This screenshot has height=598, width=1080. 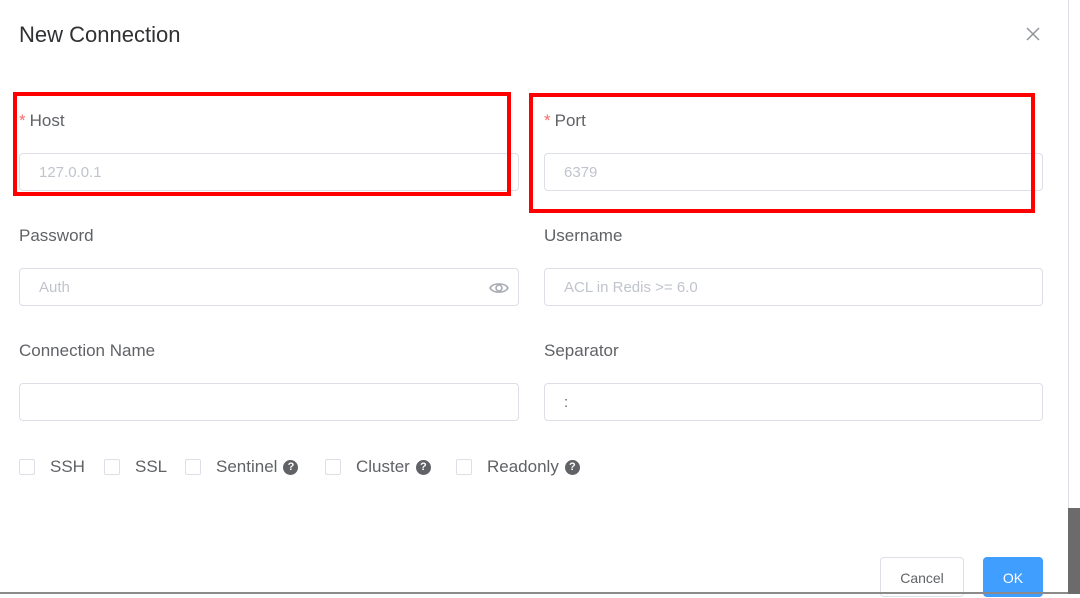 I want to click on password-label: Password, so click(x=56, y=235).